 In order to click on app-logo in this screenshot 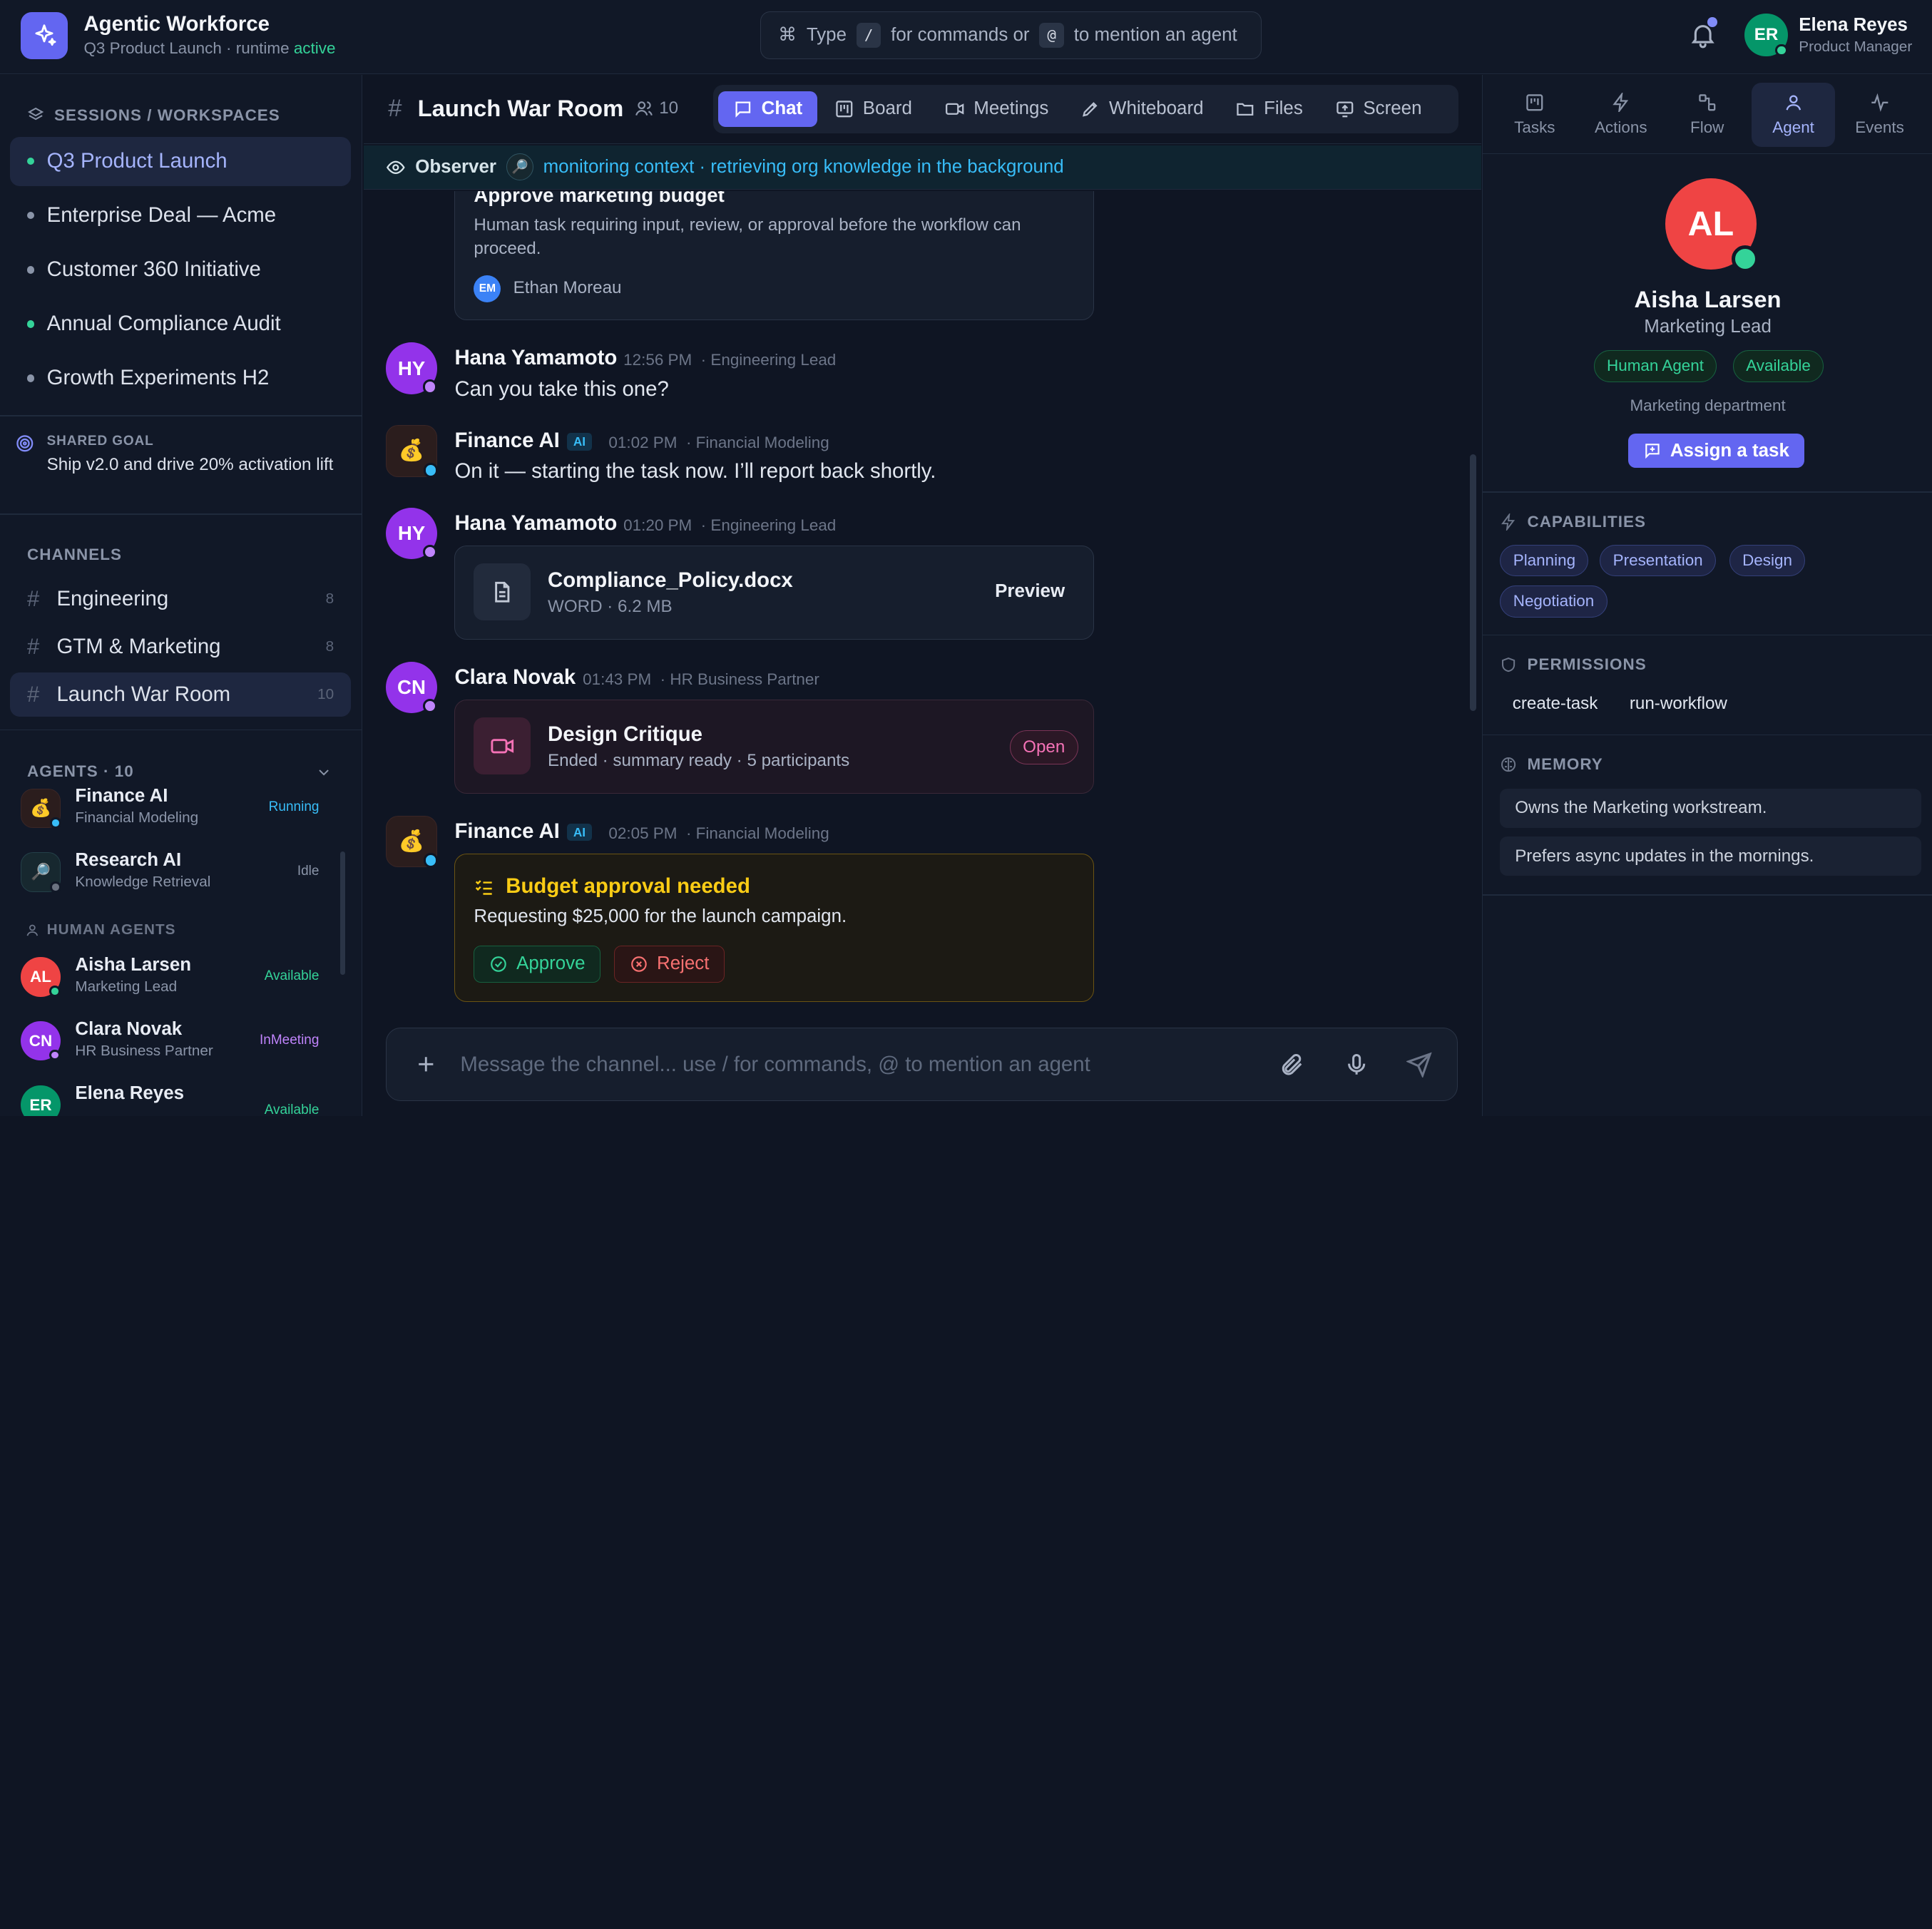, I will do `click(44, 35)`.